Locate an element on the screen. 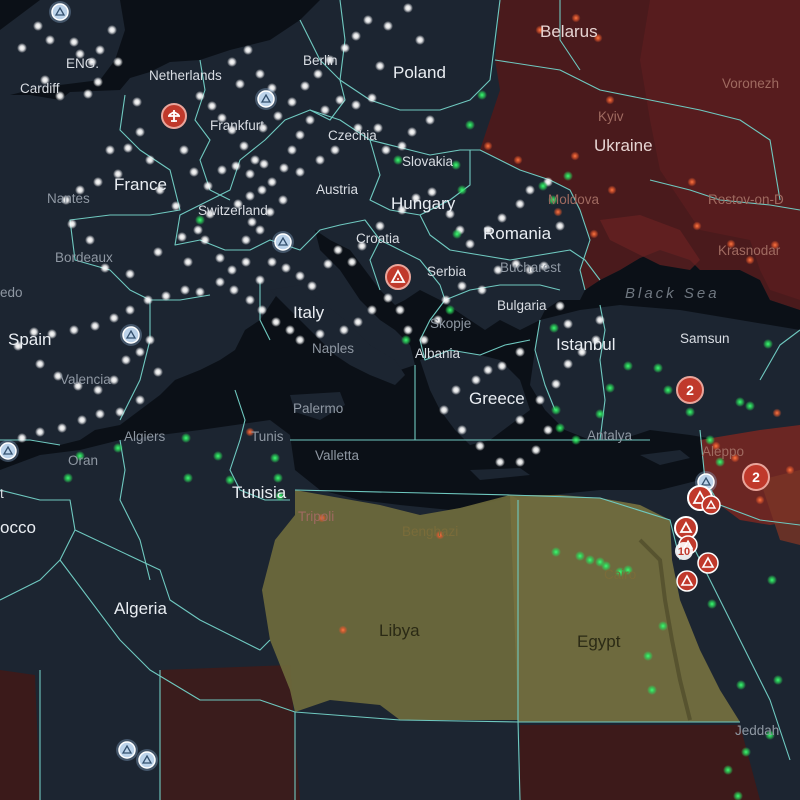 Image resolution: width=800 pixels, height=800 pixels. label-switzerland: Switzerland is located at coordinates (233, 210).